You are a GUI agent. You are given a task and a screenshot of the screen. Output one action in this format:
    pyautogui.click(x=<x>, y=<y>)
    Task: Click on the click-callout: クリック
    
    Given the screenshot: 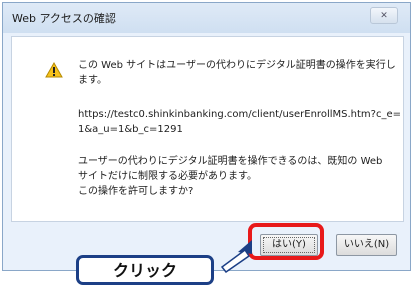 What is the action you would take?
    pyautogui.click(x=145, y=270)
    